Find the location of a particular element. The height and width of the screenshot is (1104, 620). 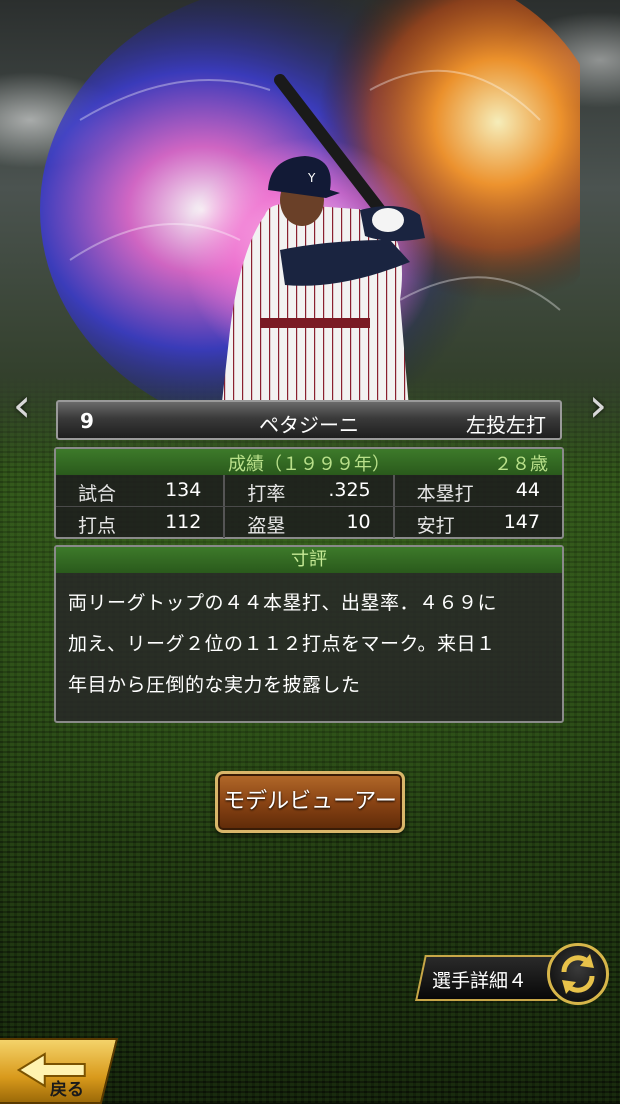

player-detail-label: 選手詳細４ is located at coordinates (479, 979).